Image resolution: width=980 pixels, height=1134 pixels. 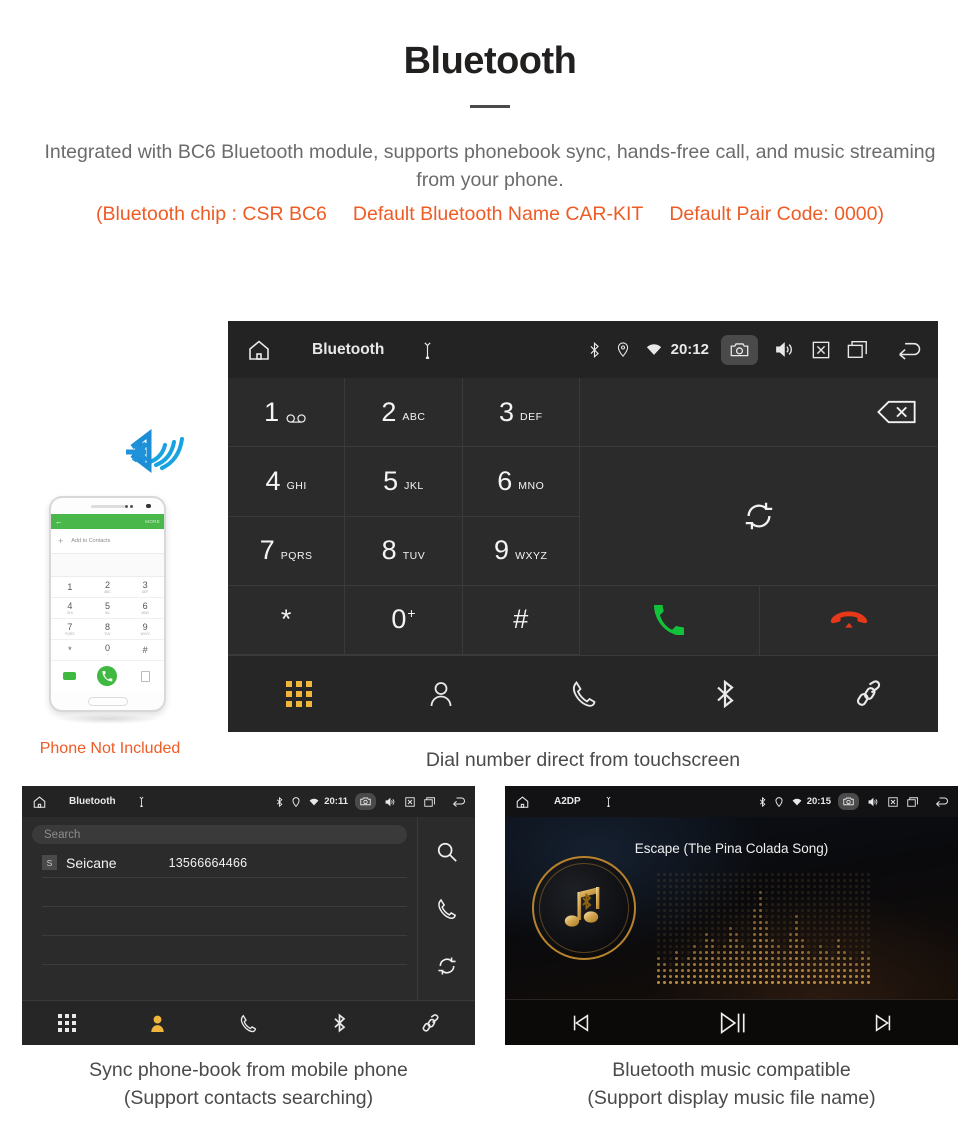 What do you see at coordinates (404, 551) in the screenshot?
I see `dial-key-8: 8 TUV` at bounding box center [404, 551].